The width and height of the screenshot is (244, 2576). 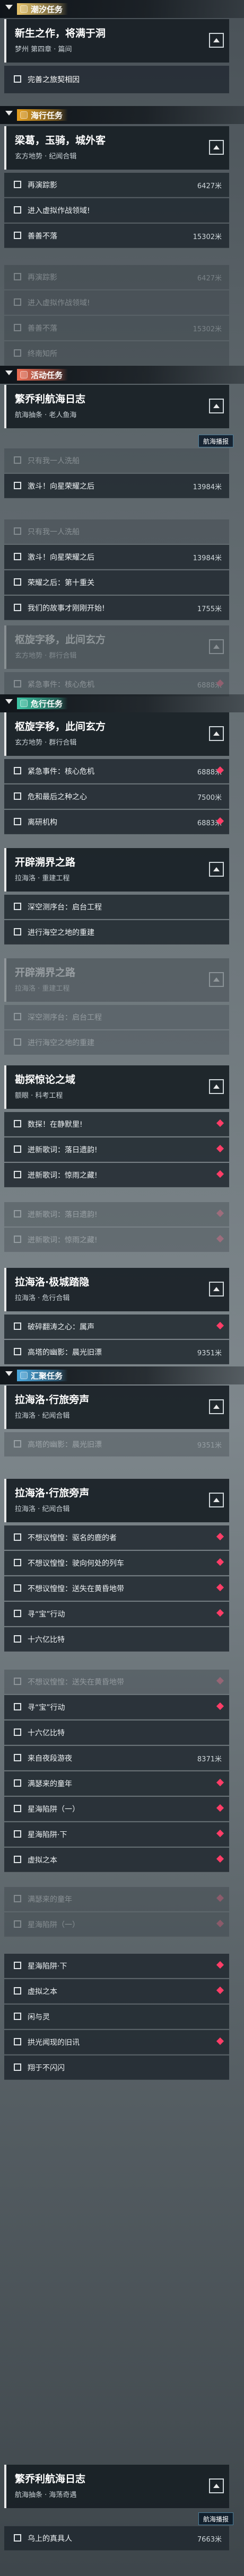 What do you see at coordinates (117, 1758) in the screenshot?
I see `objective-row: 来自夜段游夜 8371米` at bounding box center [117, 1758].